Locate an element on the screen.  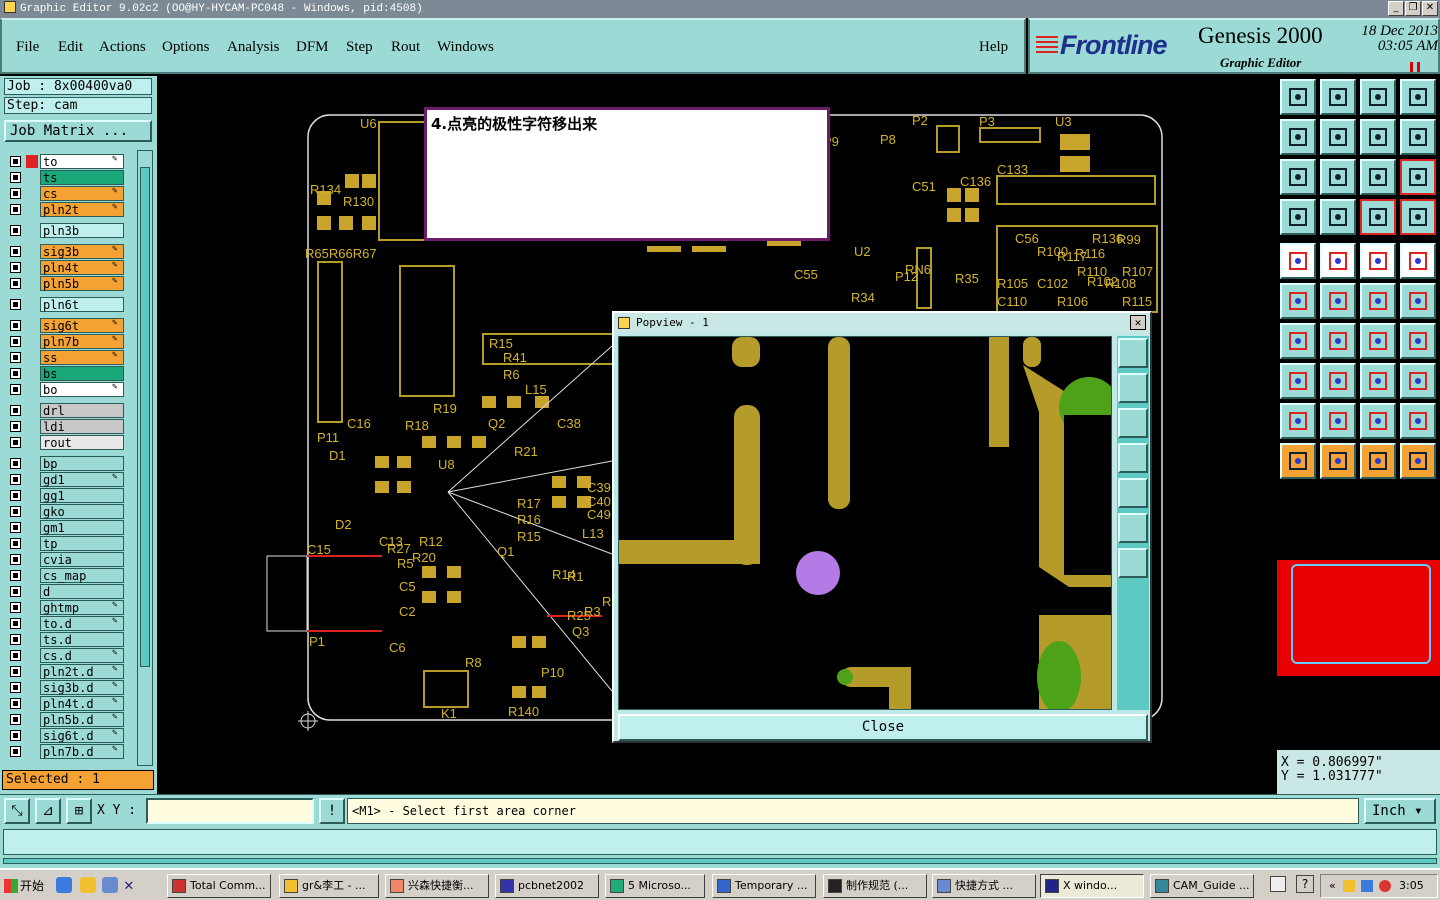
snap-icon is located at coordinates (1418, 137).